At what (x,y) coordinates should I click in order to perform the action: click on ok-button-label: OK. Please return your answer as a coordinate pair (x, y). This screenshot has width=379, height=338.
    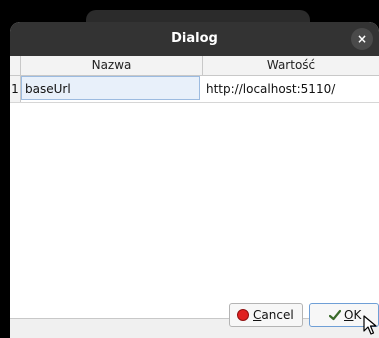
    Looking at the image, I should click on (352, 315).